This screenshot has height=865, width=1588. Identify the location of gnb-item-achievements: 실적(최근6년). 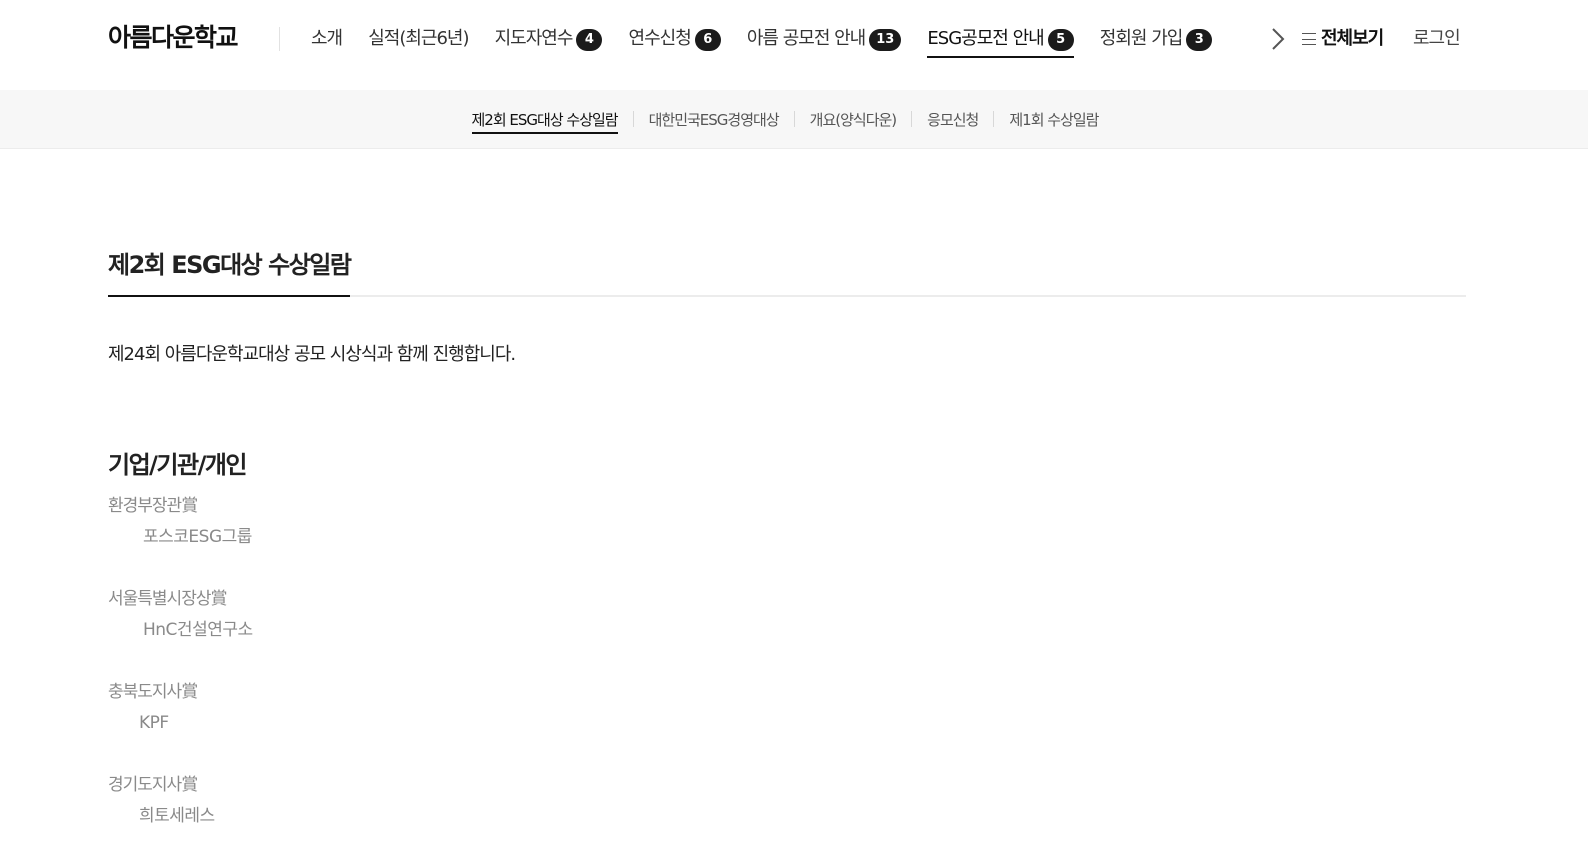
(418, 42).